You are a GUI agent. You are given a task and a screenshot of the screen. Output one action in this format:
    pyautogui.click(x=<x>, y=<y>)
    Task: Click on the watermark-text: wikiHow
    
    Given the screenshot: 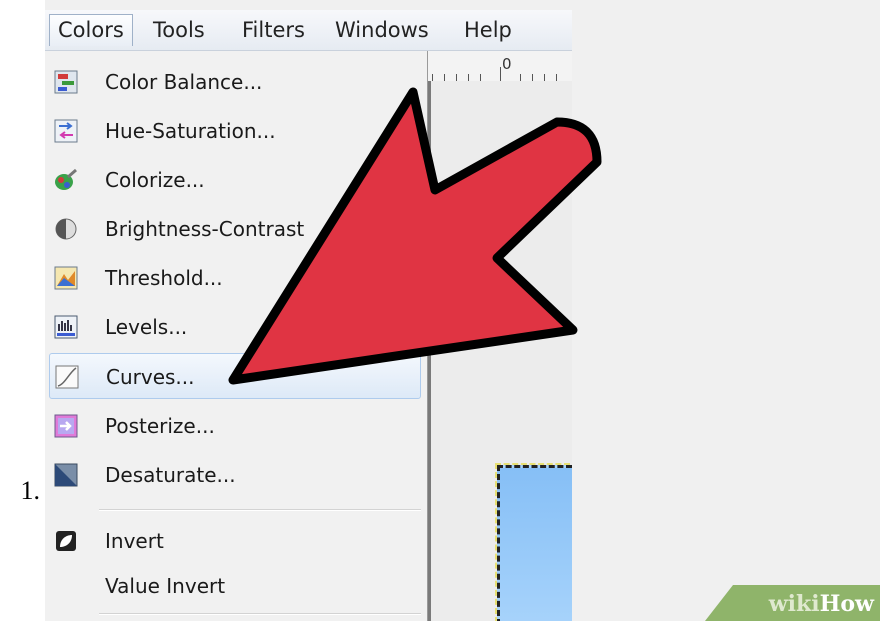 What is the action you would take?
    pyautogui.click(x=821, y=604)
    